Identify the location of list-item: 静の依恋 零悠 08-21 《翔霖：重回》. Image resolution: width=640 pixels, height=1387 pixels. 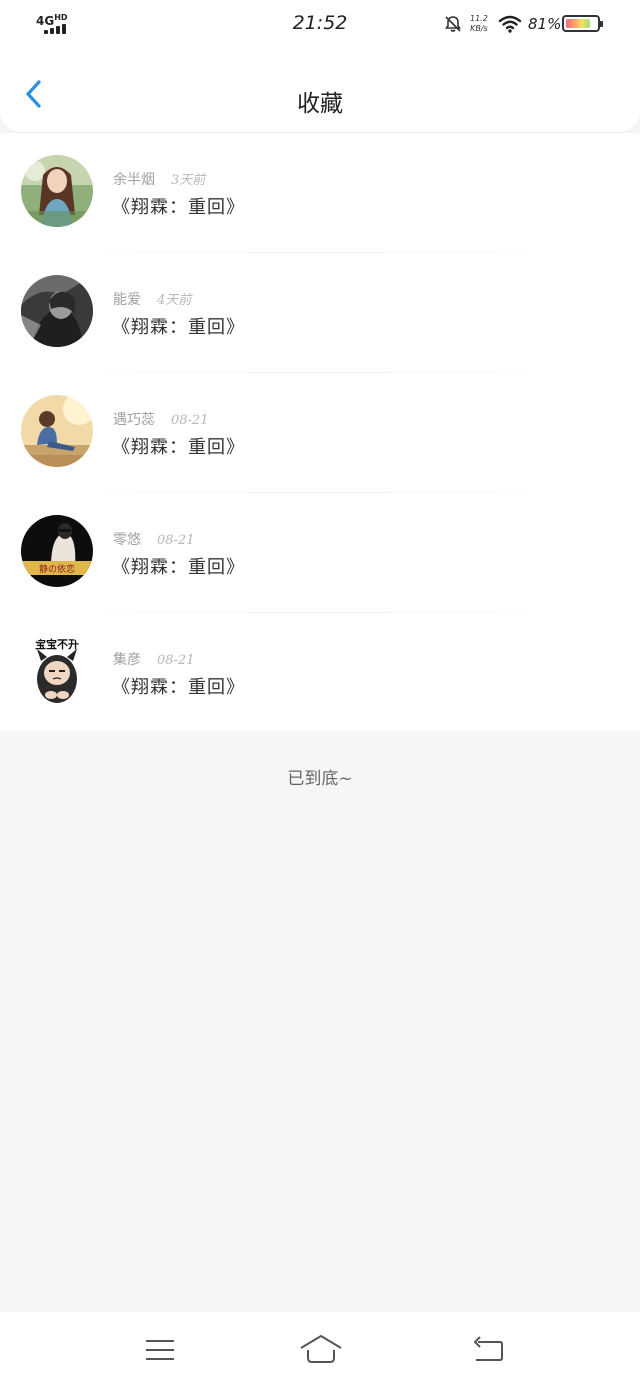
(320, 553).